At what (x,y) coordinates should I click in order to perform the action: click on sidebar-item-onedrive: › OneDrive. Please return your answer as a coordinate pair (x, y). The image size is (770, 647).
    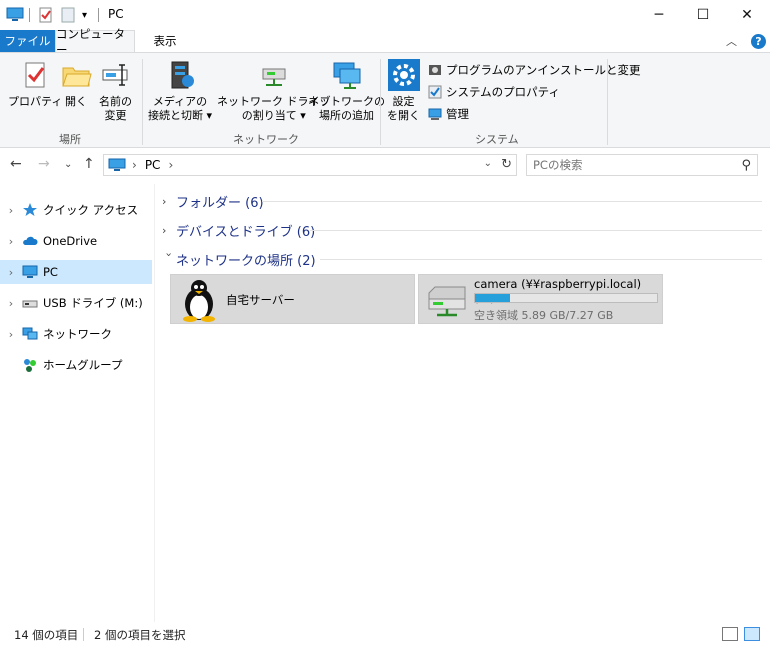
    Looking at the image, I should click on (76, 241).